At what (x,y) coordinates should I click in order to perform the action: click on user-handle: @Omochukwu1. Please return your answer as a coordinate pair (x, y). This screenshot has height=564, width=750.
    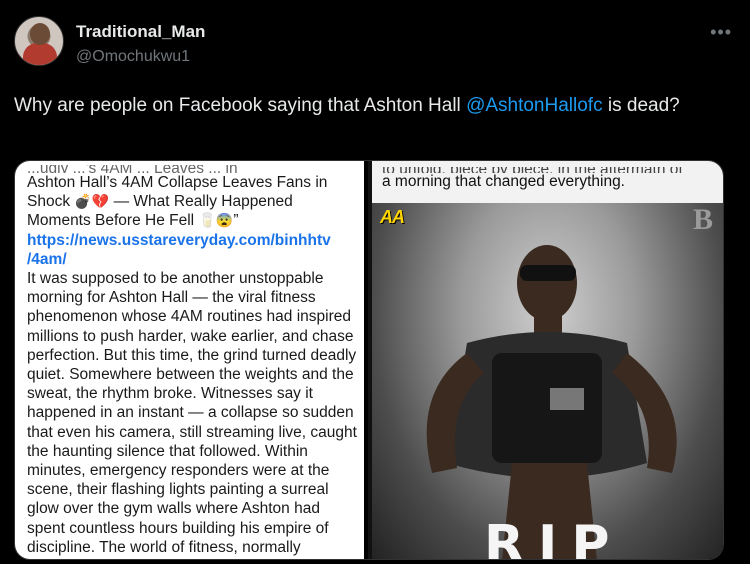
    Looking at the image, I should click on (133, 57).